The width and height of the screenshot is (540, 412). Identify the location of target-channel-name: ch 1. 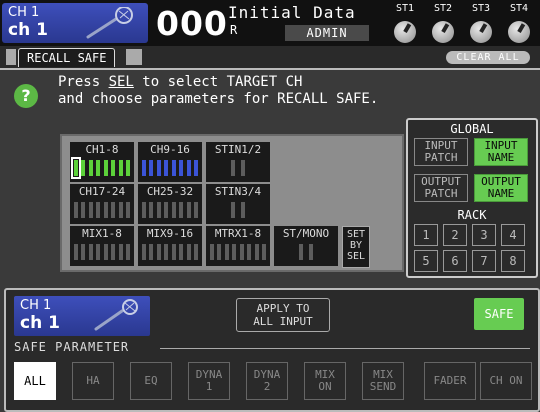
(40, 323).